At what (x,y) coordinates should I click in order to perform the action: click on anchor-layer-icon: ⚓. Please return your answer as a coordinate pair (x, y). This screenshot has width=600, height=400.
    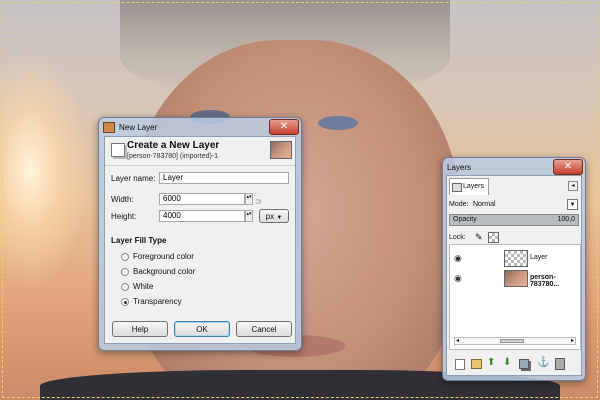
    Looking at the image, I should click on (543, 362).